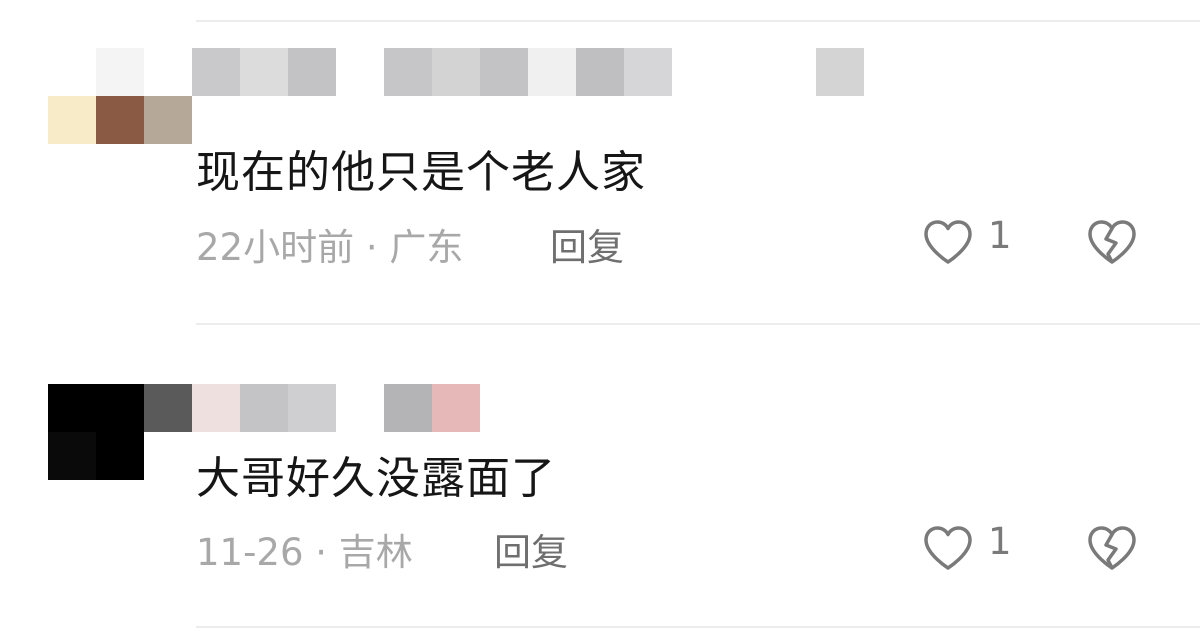 The width and height of the screenshot is (1200, 635). I want to click on comment-time-location: 11-26 · 吉林, so click(304, 552).